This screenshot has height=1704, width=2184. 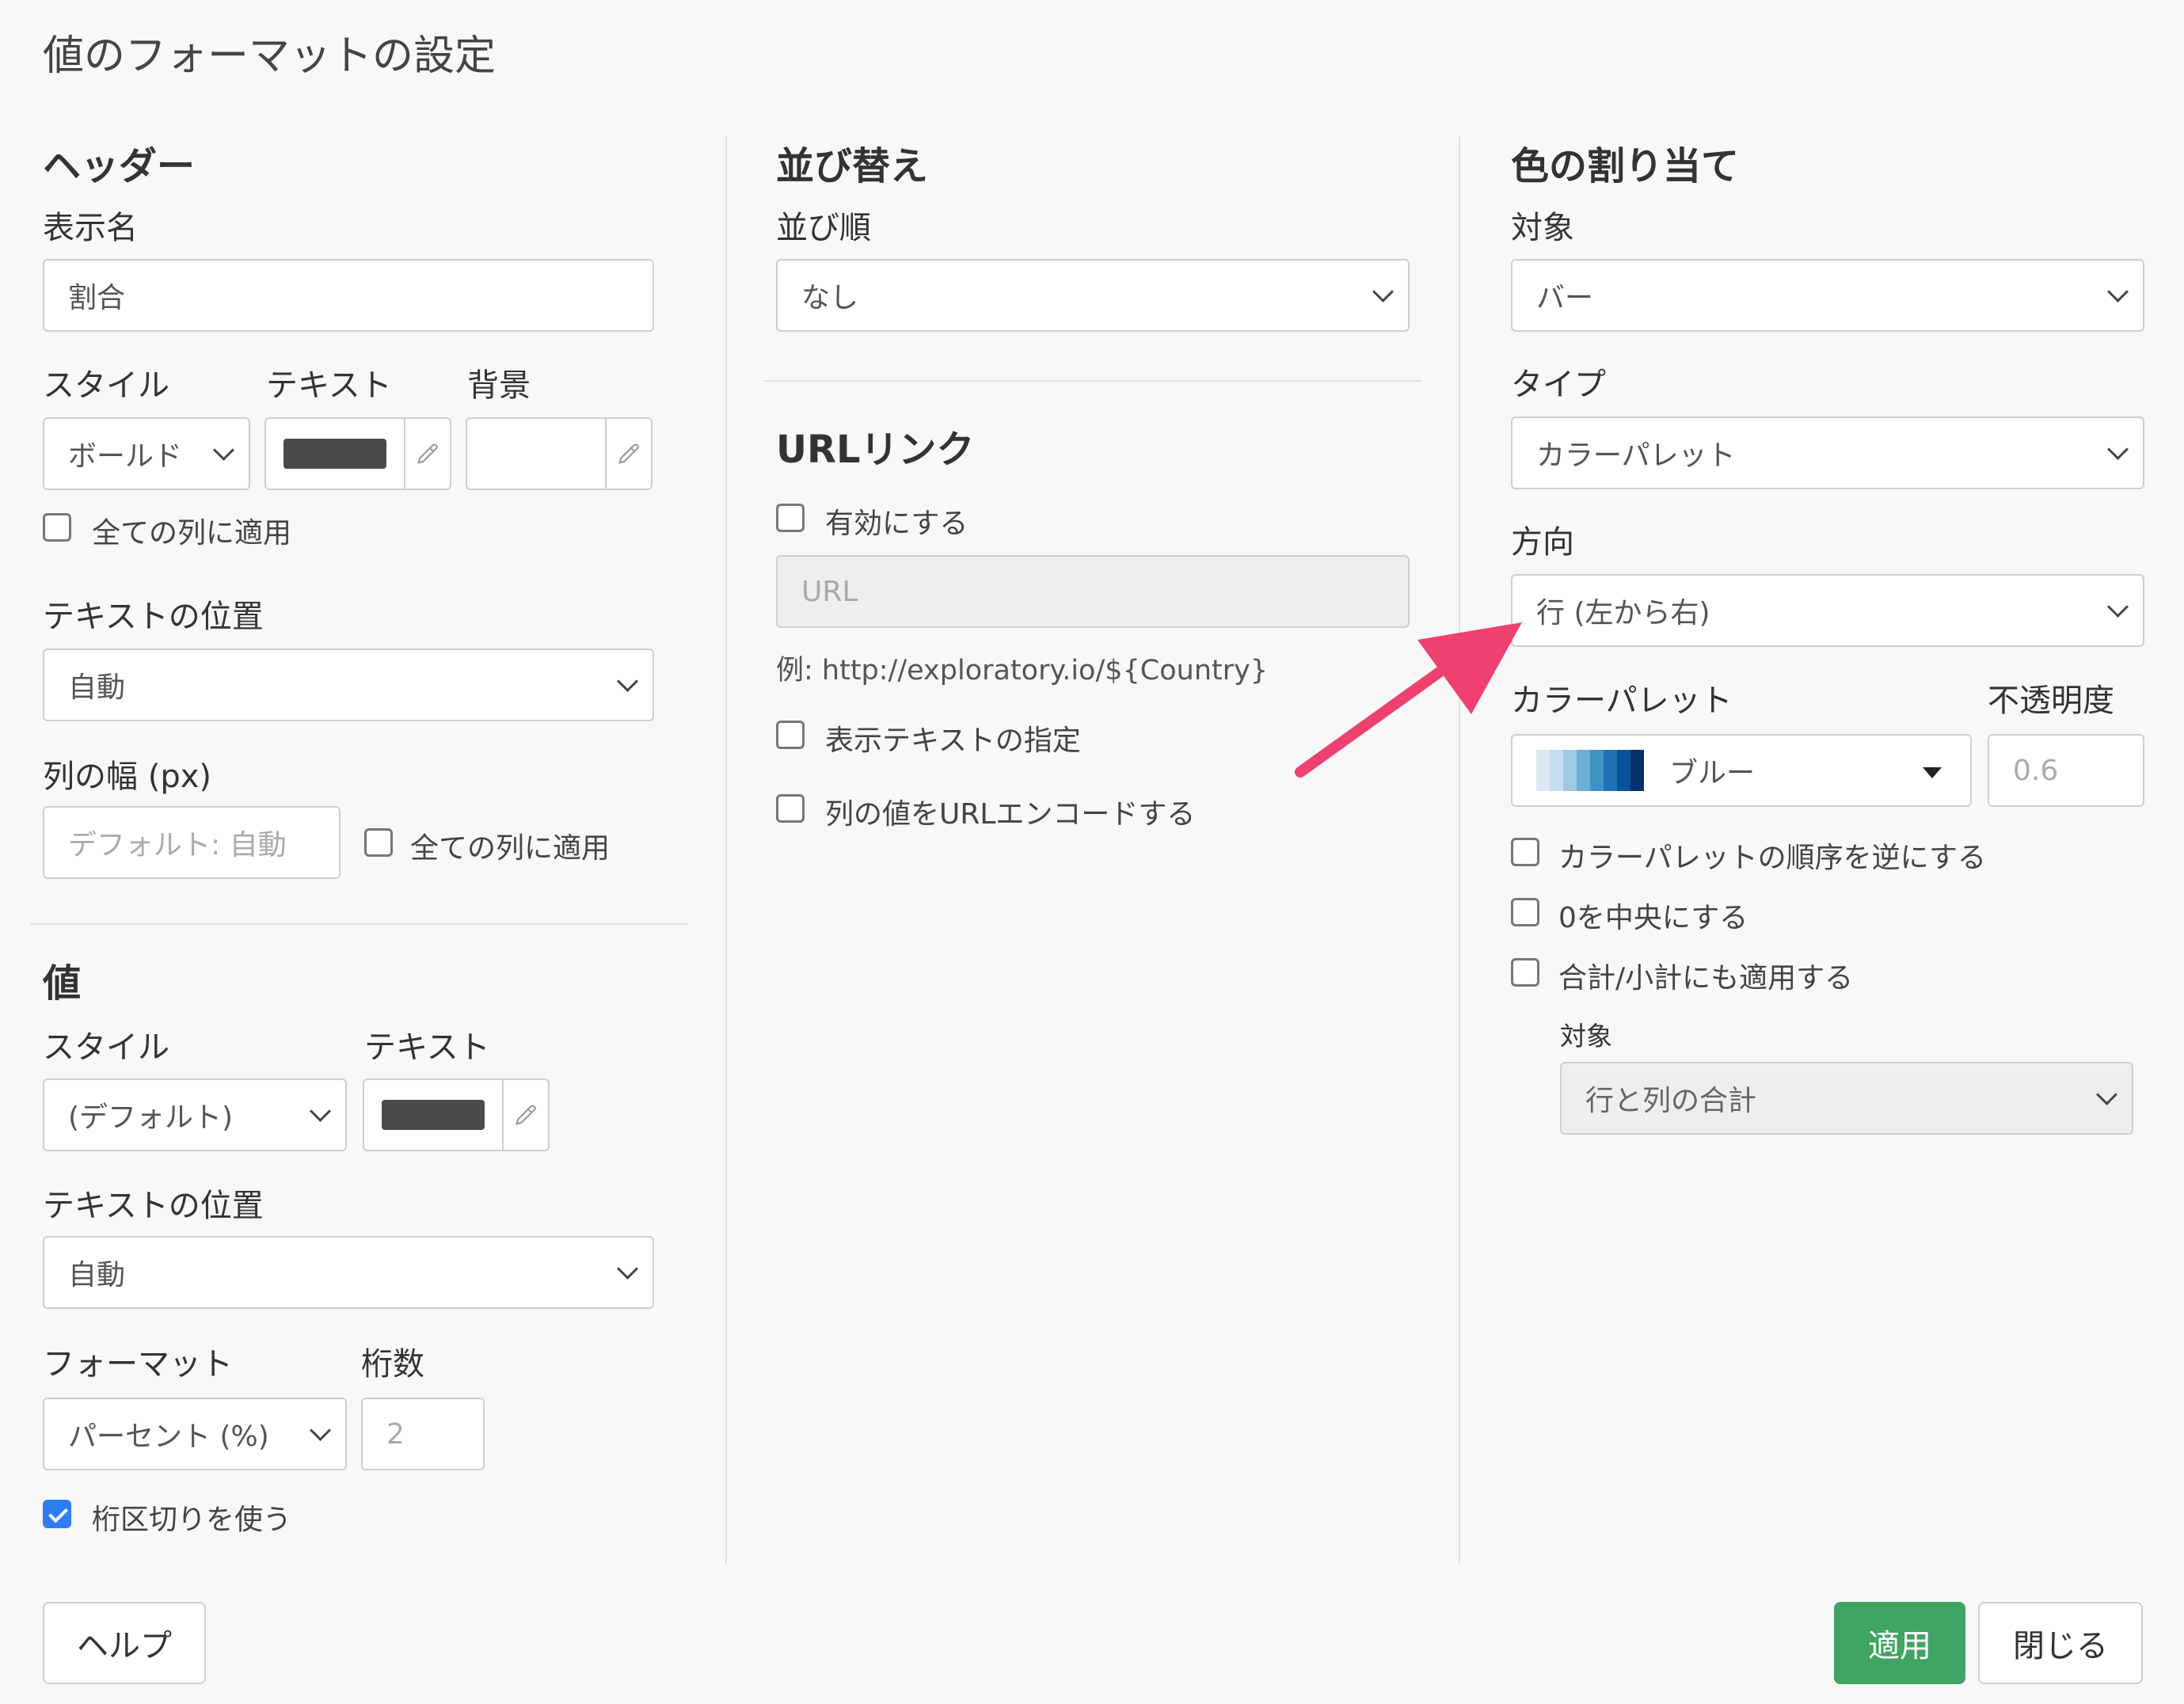 What do you see at coordinates (1899, 1643) in the screenshot?
I see `apply-button: 適用` at bounding box center [1899, 1643].